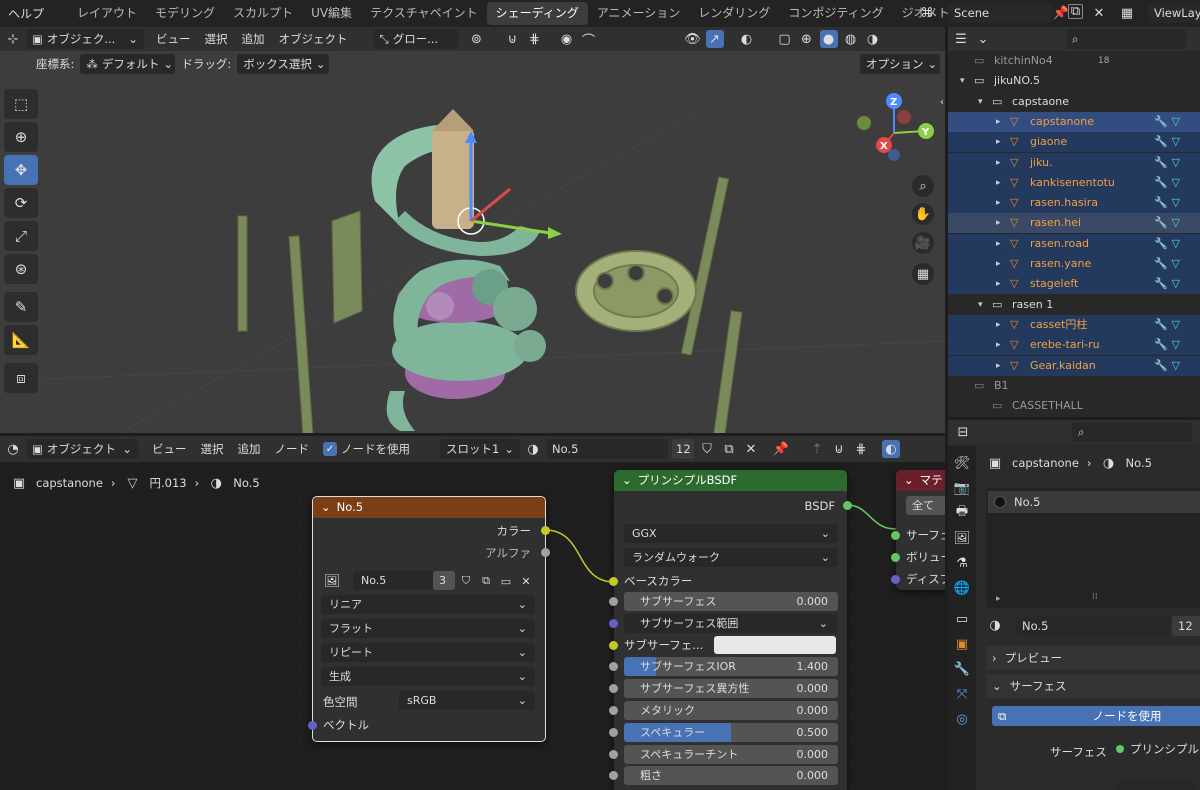 Image resolution: width=1200 pixels, height=790 pixels. Describe the element at coordinates (253, 39) in the screenshot. I see `menu-add: 追加` at that location.